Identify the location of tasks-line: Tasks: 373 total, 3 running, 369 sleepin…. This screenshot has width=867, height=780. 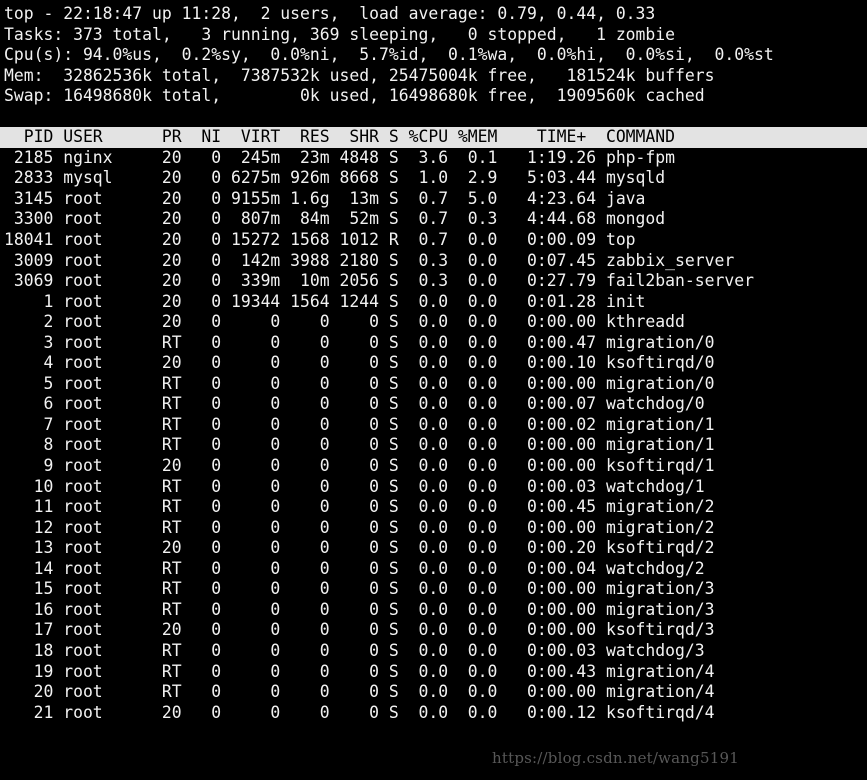
(340, 34).